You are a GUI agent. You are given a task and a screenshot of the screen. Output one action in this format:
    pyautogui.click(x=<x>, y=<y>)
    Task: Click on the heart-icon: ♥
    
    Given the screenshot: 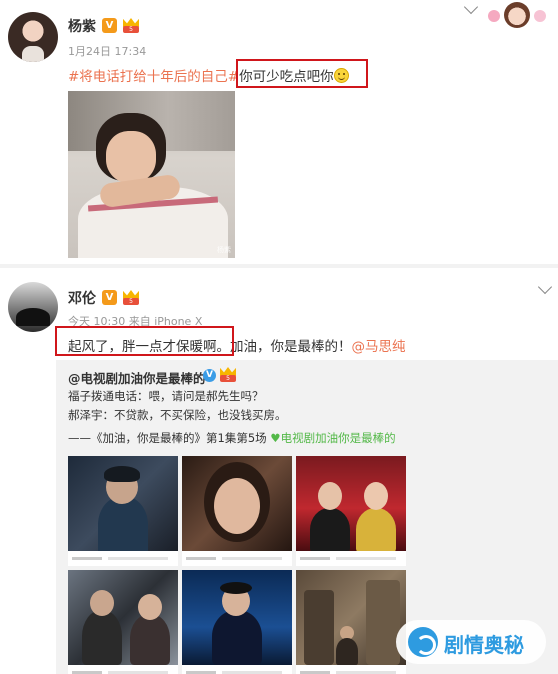 What is the action you would take?
    pyautogui.click(x=275, y=438)
    